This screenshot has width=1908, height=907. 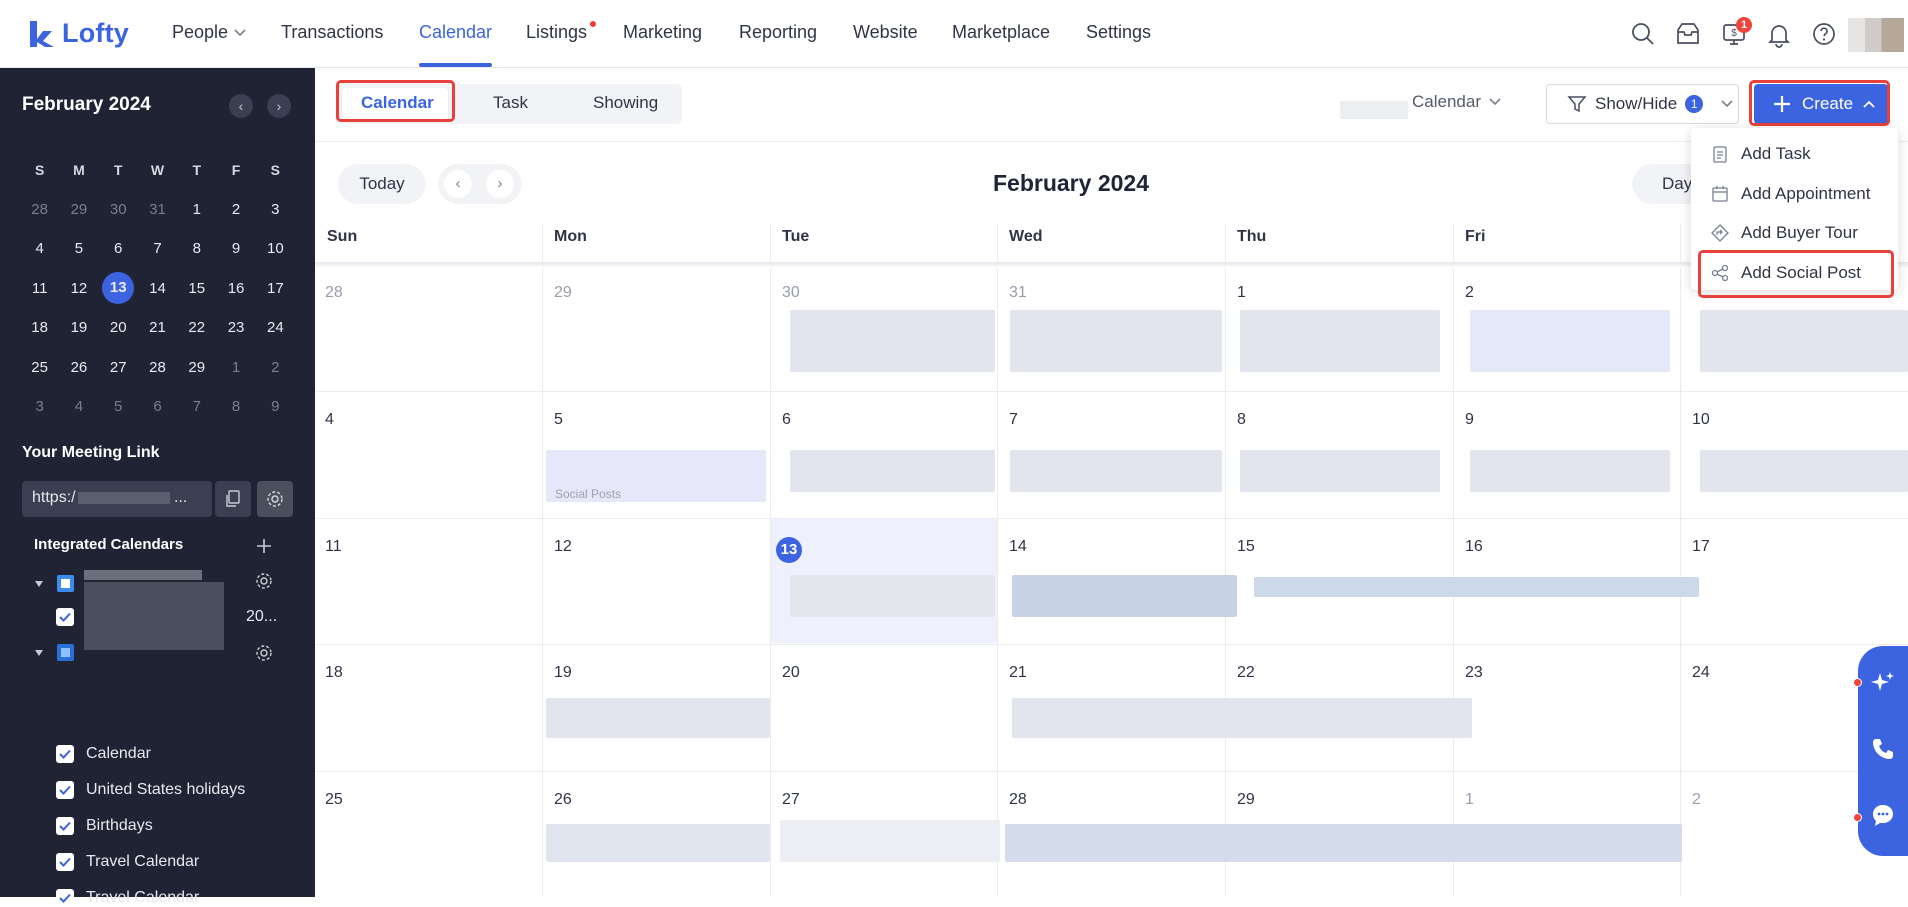 I want to click on mini-day: 10, so click(x=275, y=248).